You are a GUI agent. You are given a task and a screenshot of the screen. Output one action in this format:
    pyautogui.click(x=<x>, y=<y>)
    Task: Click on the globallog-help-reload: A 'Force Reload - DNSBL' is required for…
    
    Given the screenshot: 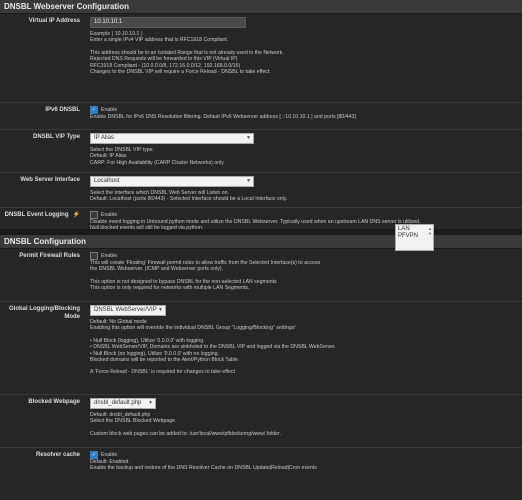 What is the action you would take?
    pyautogui.click(x=162, y=372)
    